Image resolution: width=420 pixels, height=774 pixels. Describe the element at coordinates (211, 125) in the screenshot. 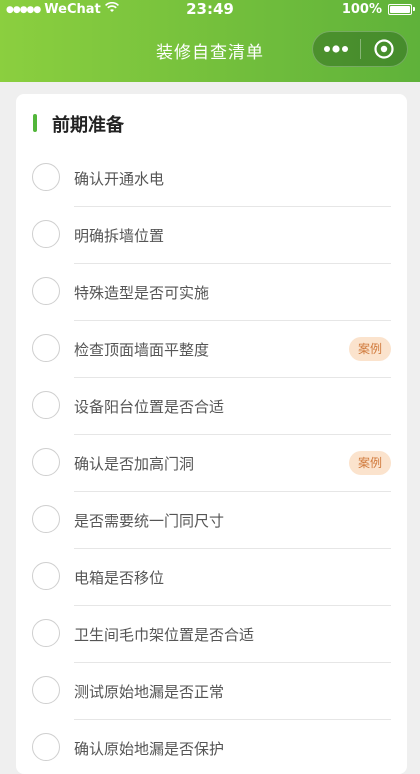

I see `section-header: 前期准备` at that location.